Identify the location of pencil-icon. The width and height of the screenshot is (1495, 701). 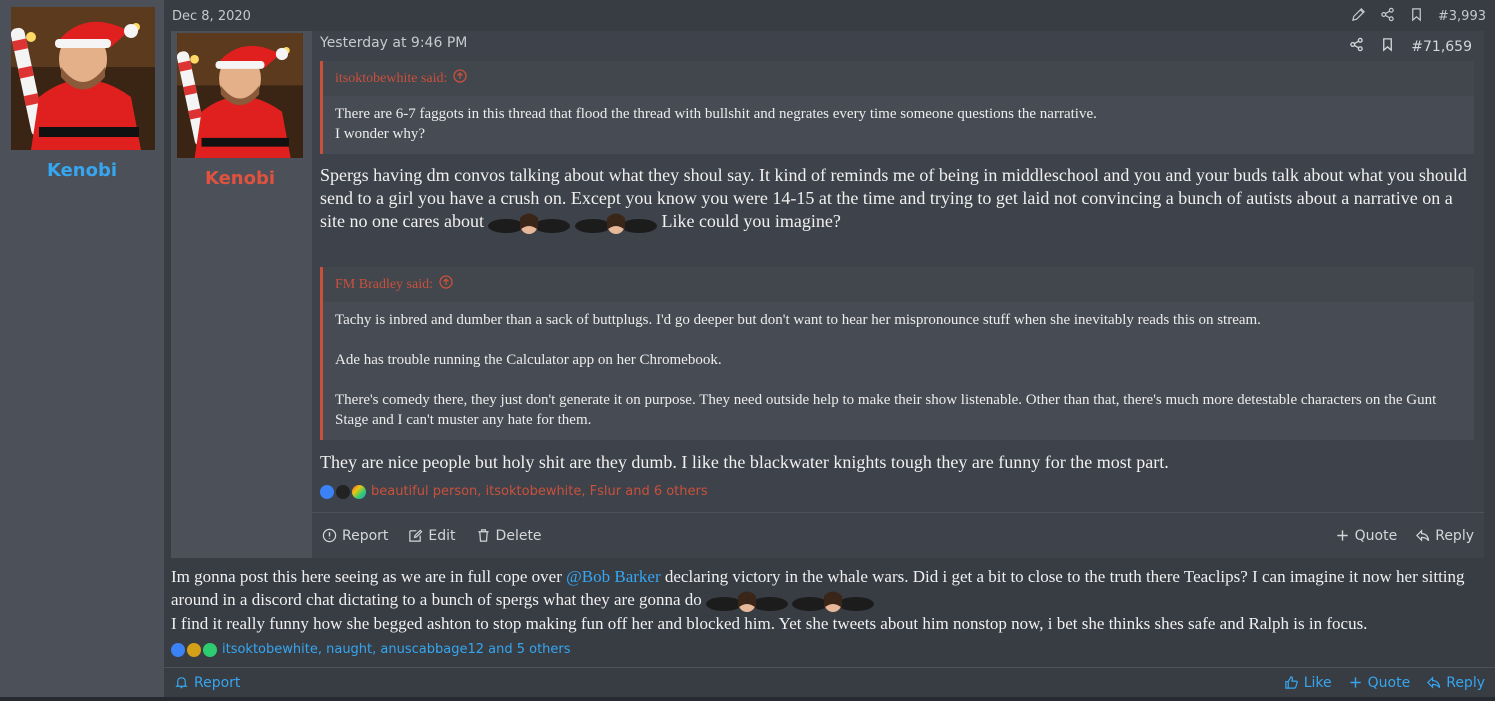
(1358, 16).